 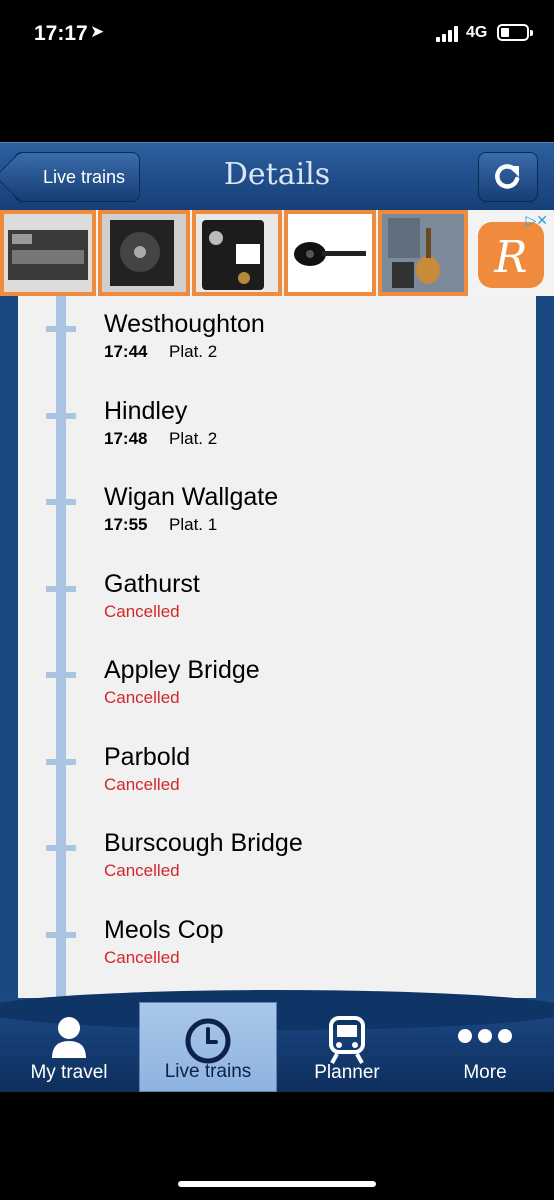 What do you see at coordinates (193, 524) in the screenshot?
I see `stop-platform: Plat. 1` at bounding box center [193, 524].